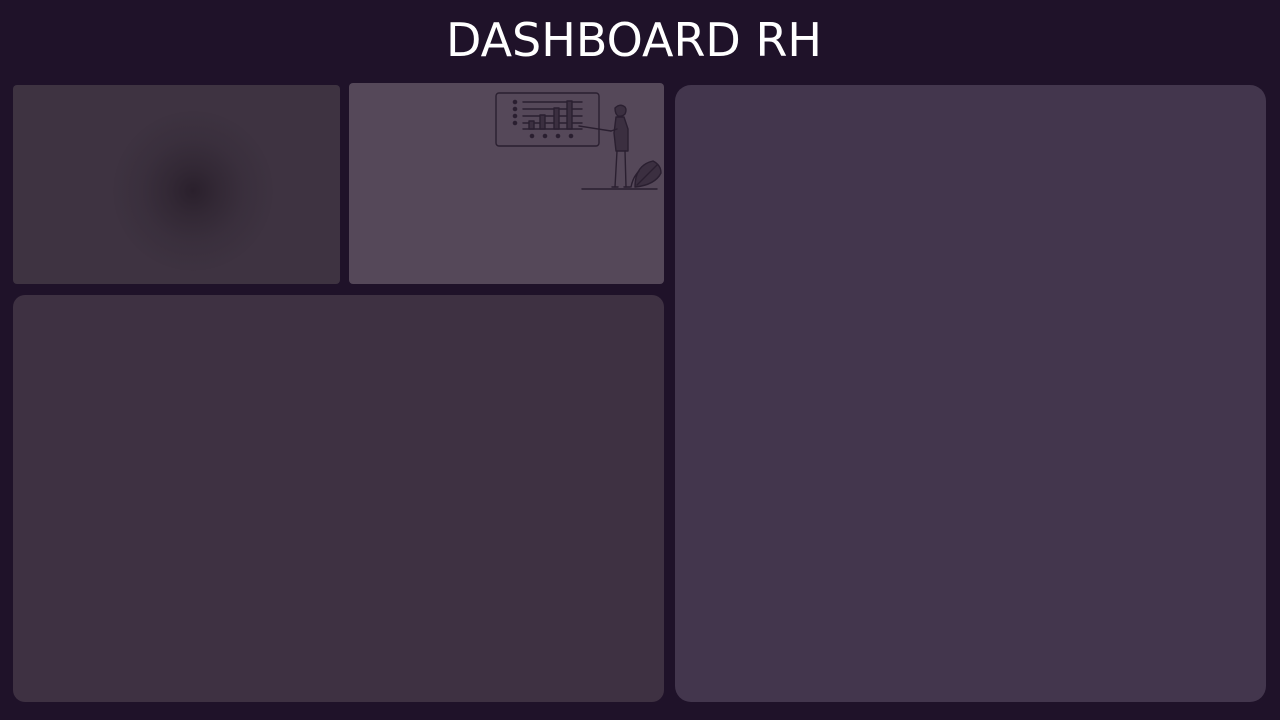  I want to click on radial-glow-decoration, so click(193, 191).